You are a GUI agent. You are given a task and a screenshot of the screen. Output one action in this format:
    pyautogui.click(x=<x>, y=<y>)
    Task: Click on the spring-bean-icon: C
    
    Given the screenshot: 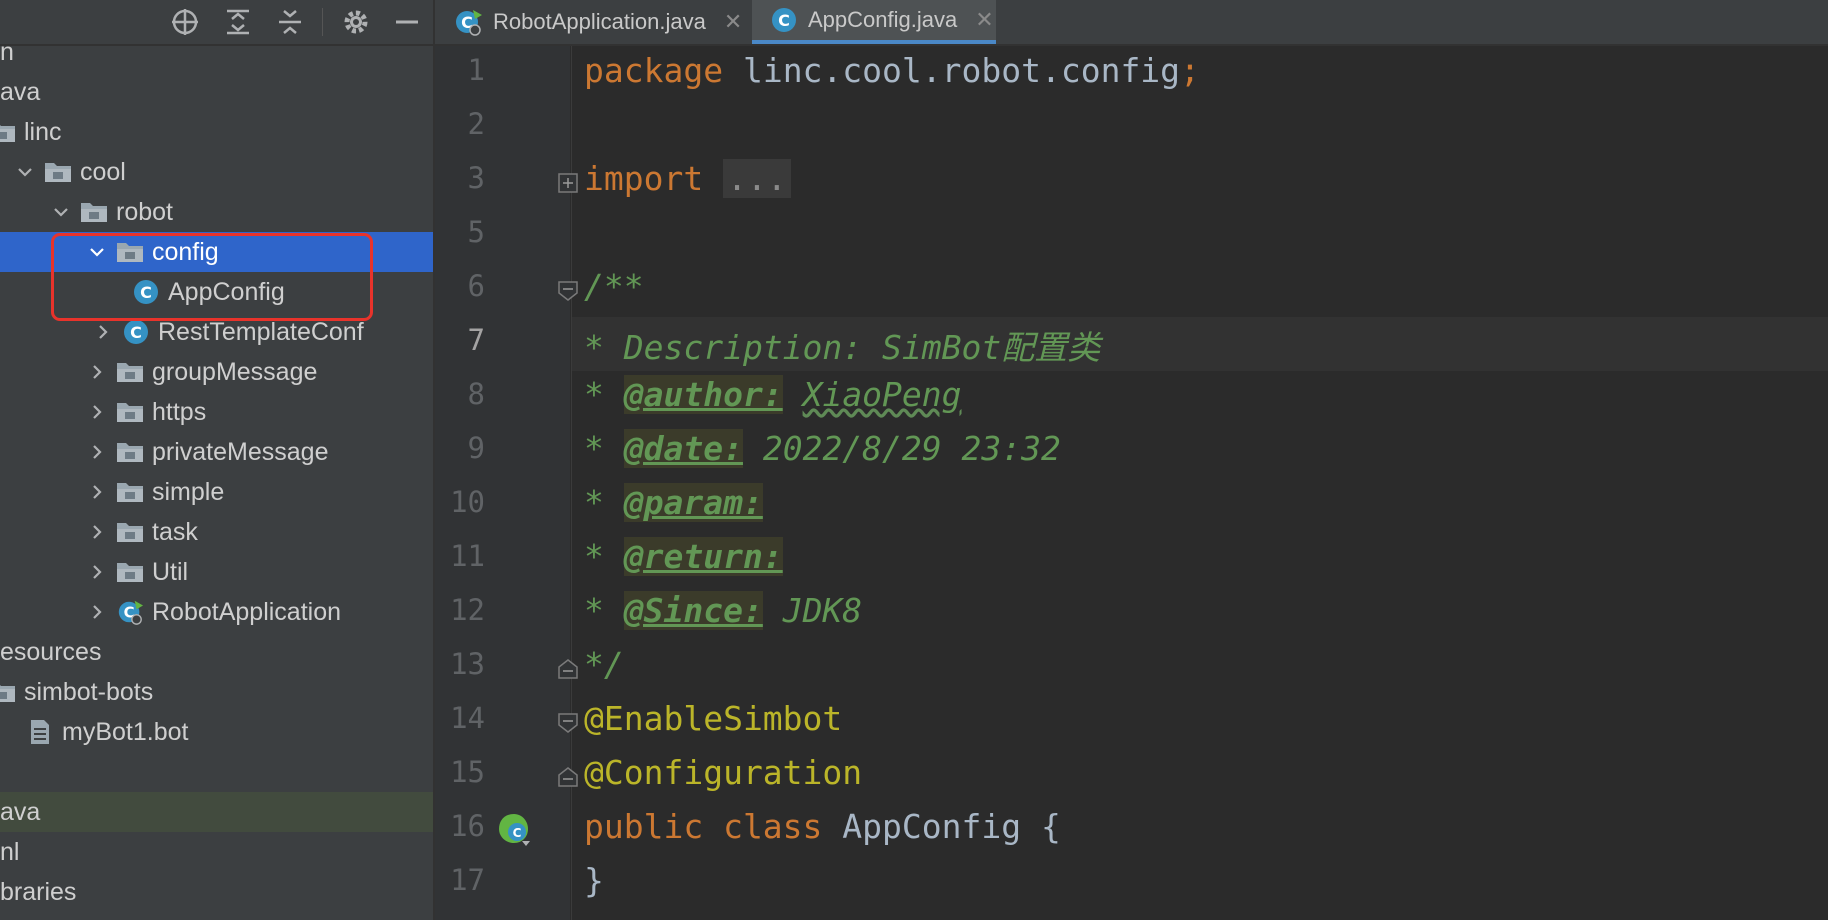 What is the action you would take?
    pyautogui.click(x=514, y=829)
    